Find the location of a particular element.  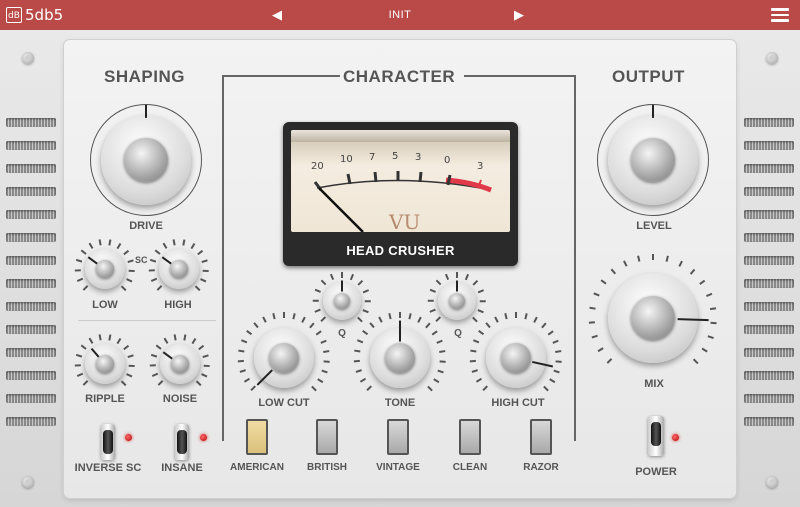

vu-tick-label: 20 is located at coordinates (317, 166).